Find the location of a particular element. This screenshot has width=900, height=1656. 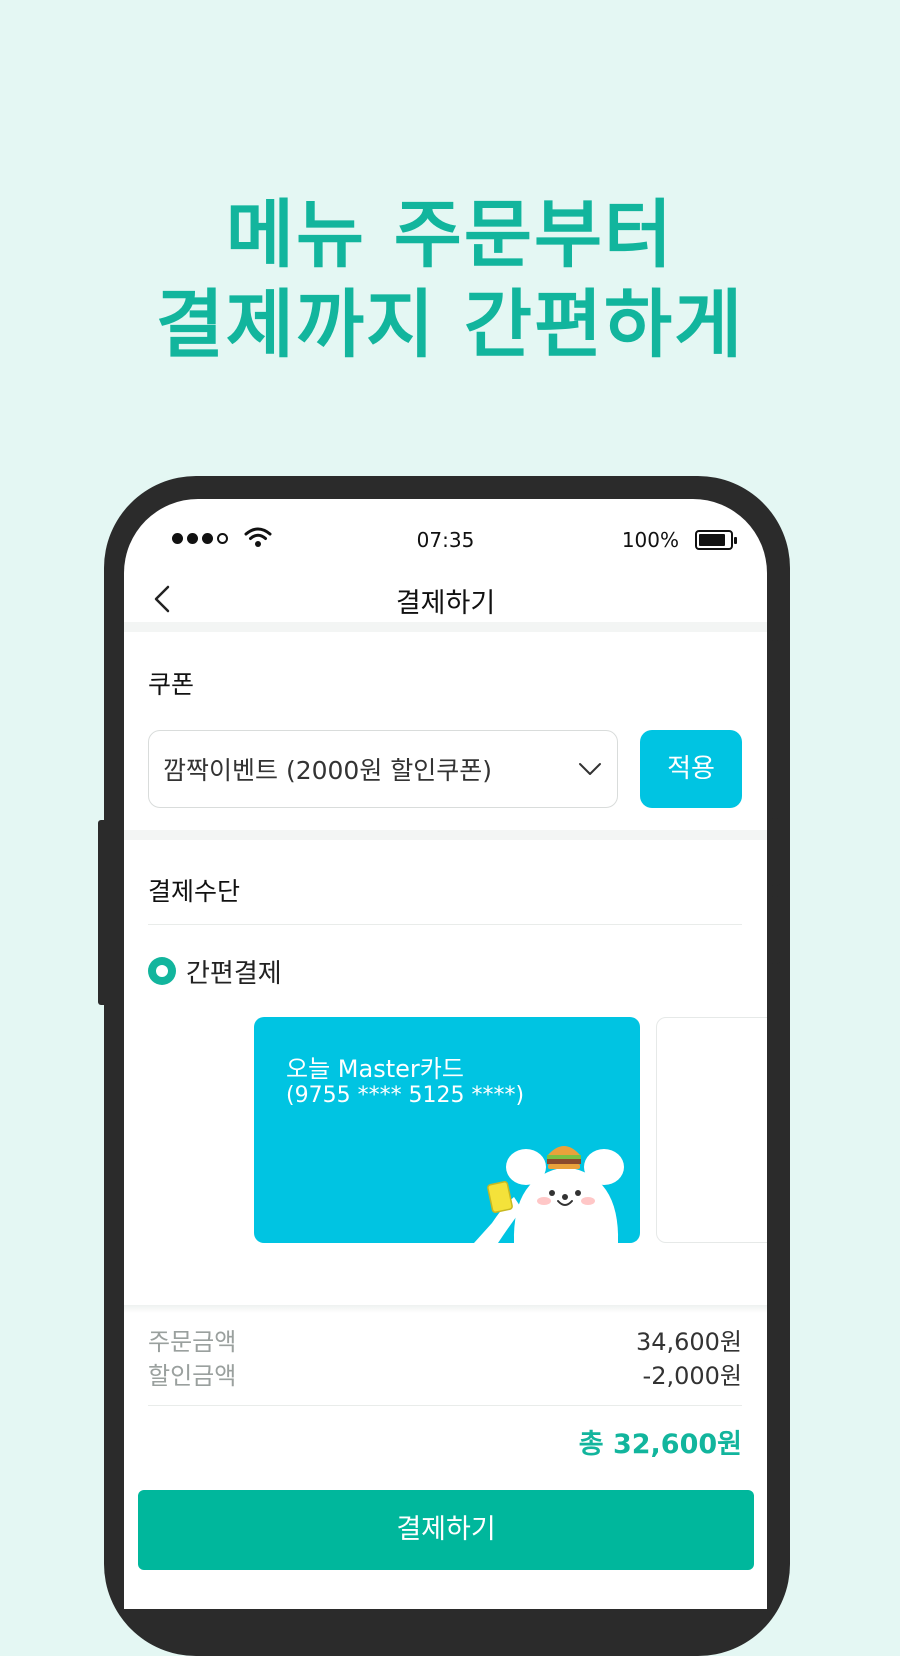

nav-bar: 결제하기 is located at coordinates (445, 597).